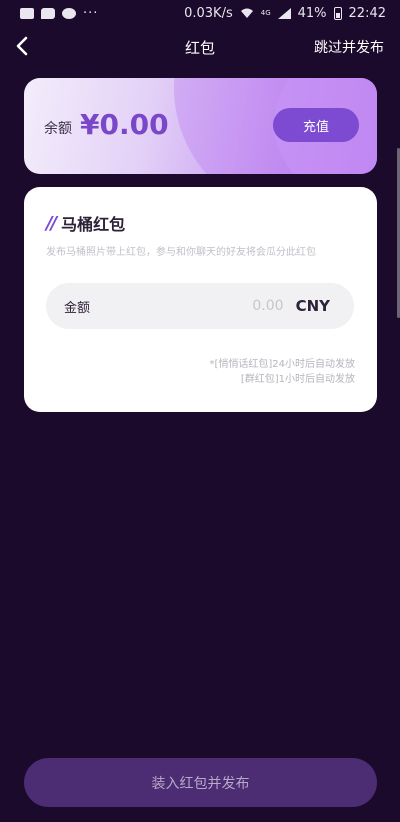  Describe the element at coordinates (200, 782) in the screenshot. I see `load-and-publish-button: 装入红包并发布` at that location.